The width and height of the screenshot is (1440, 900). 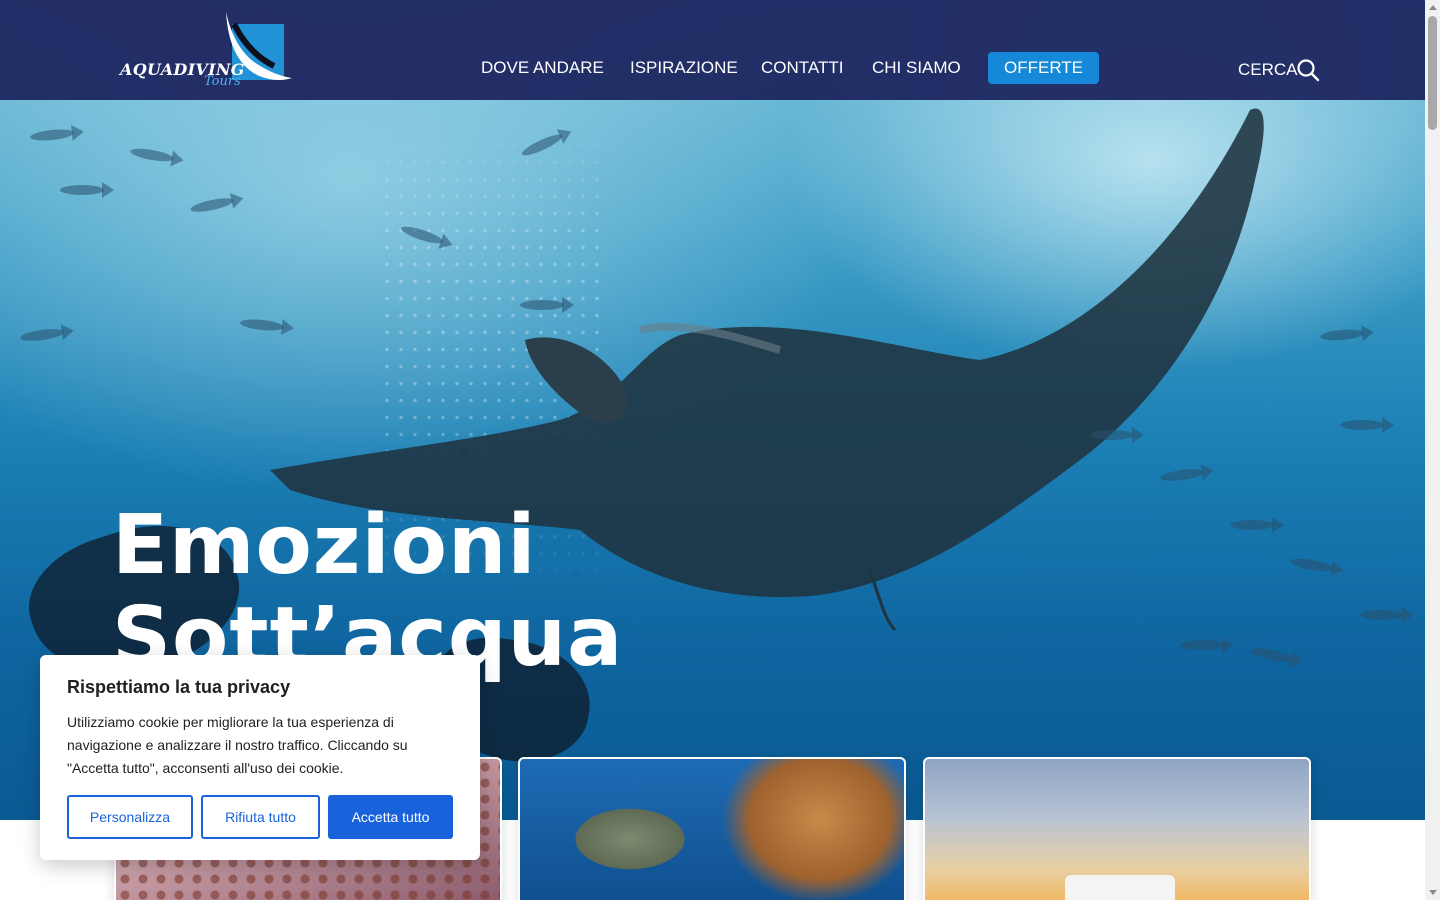 What do you see at coordinates (1432, 450) in the screenshot?
I see `page-scrollbar` at bounding box center [1432, 450].